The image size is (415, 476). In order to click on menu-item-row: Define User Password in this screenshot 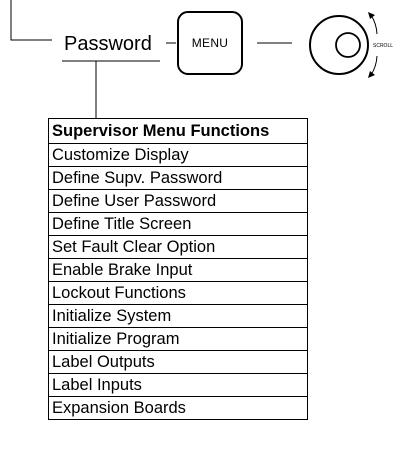, I will do `click(178, 201)`.